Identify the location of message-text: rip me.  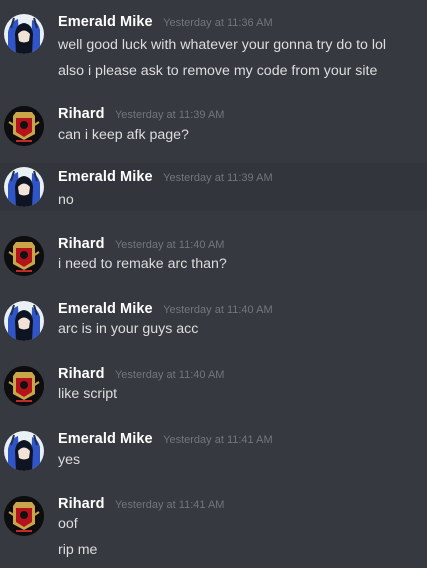
(78, 550).